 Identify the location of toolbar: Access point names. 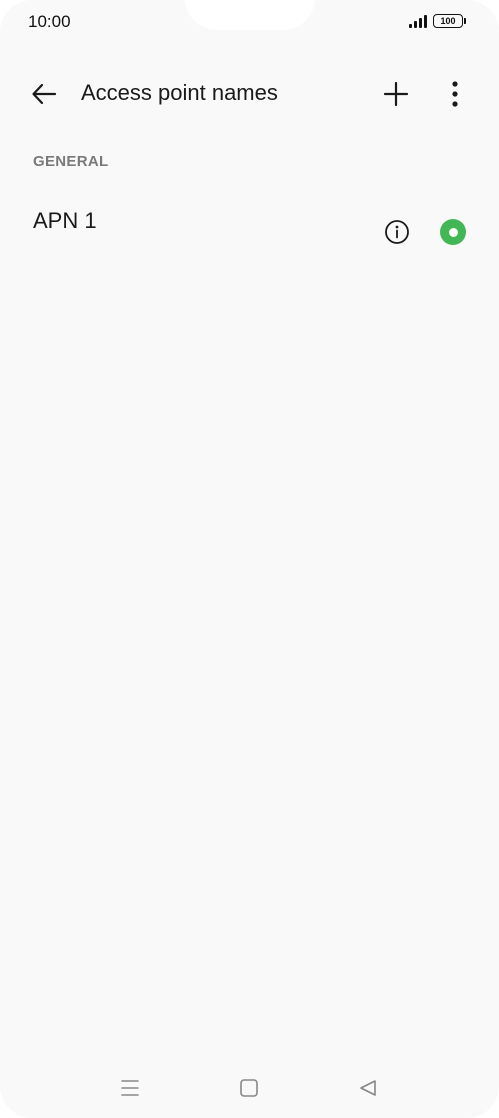
(249, 93).